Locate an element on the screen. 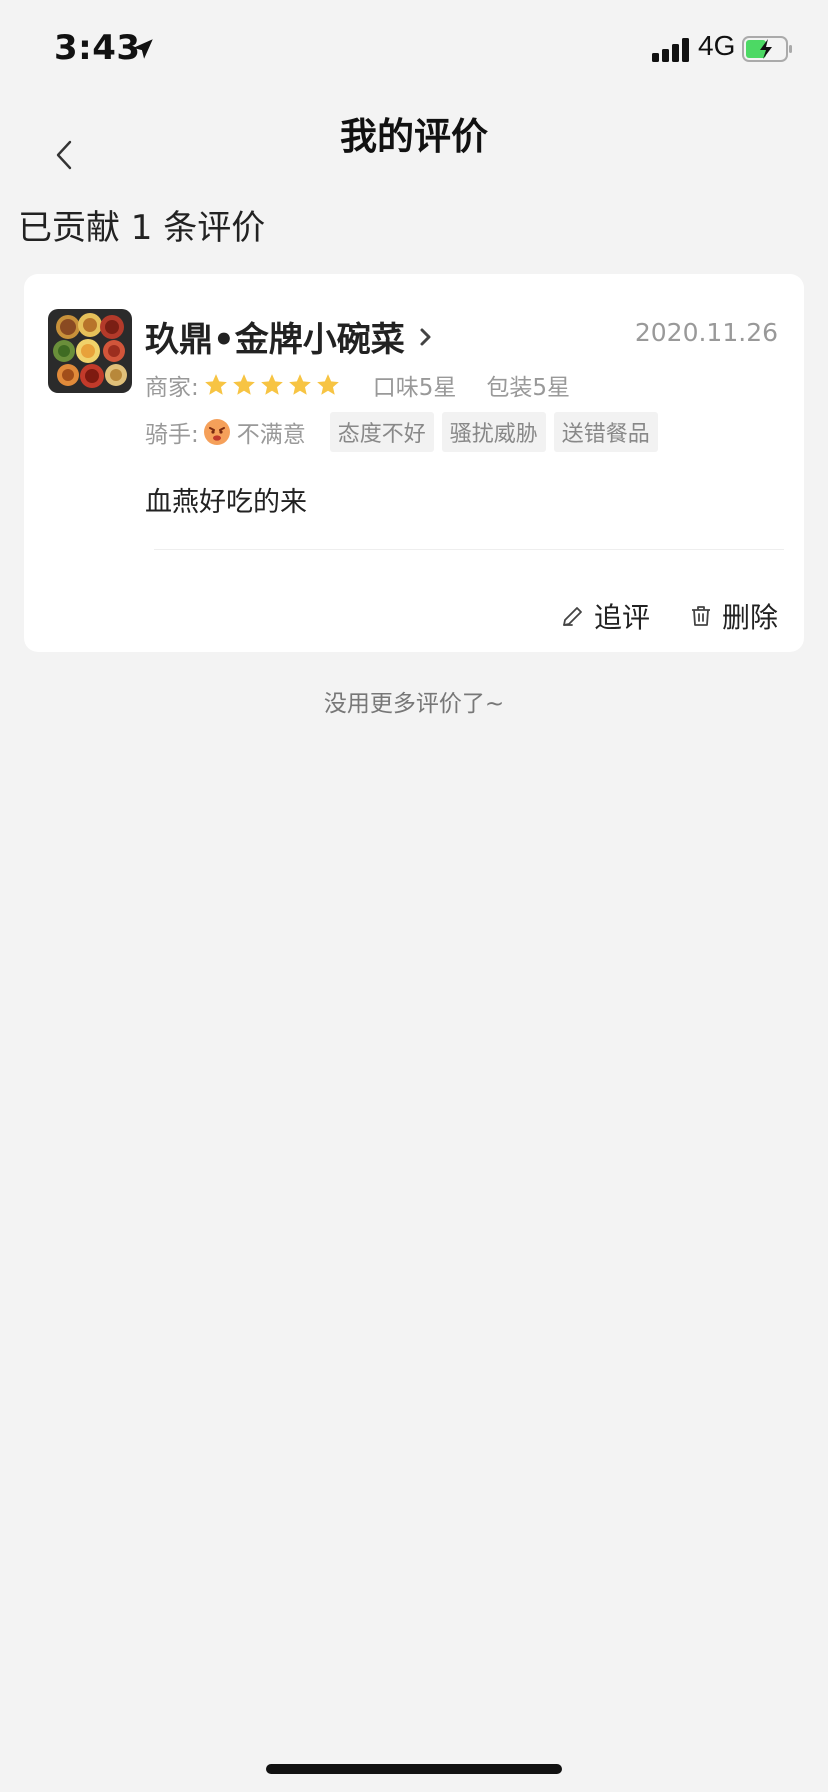 The height and width of the screenshot is (1792, 828). store-name: 玖鼎•金牌小碗菜 is located at coordinates (275, 340).